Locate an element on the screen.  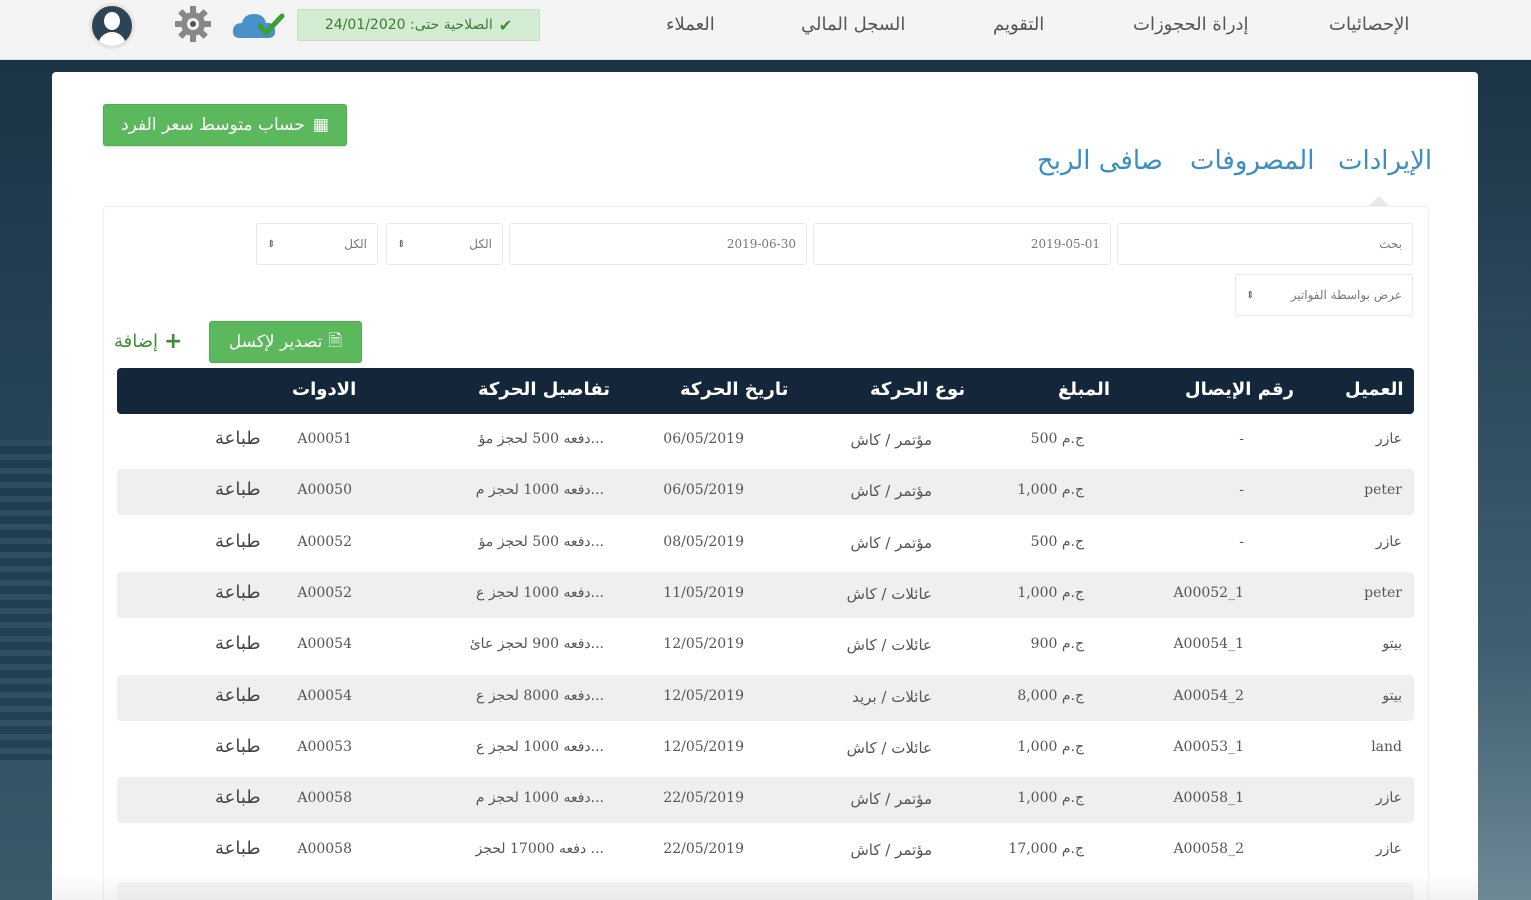
add-button: + إضافة is located at coordinates (148, 341).